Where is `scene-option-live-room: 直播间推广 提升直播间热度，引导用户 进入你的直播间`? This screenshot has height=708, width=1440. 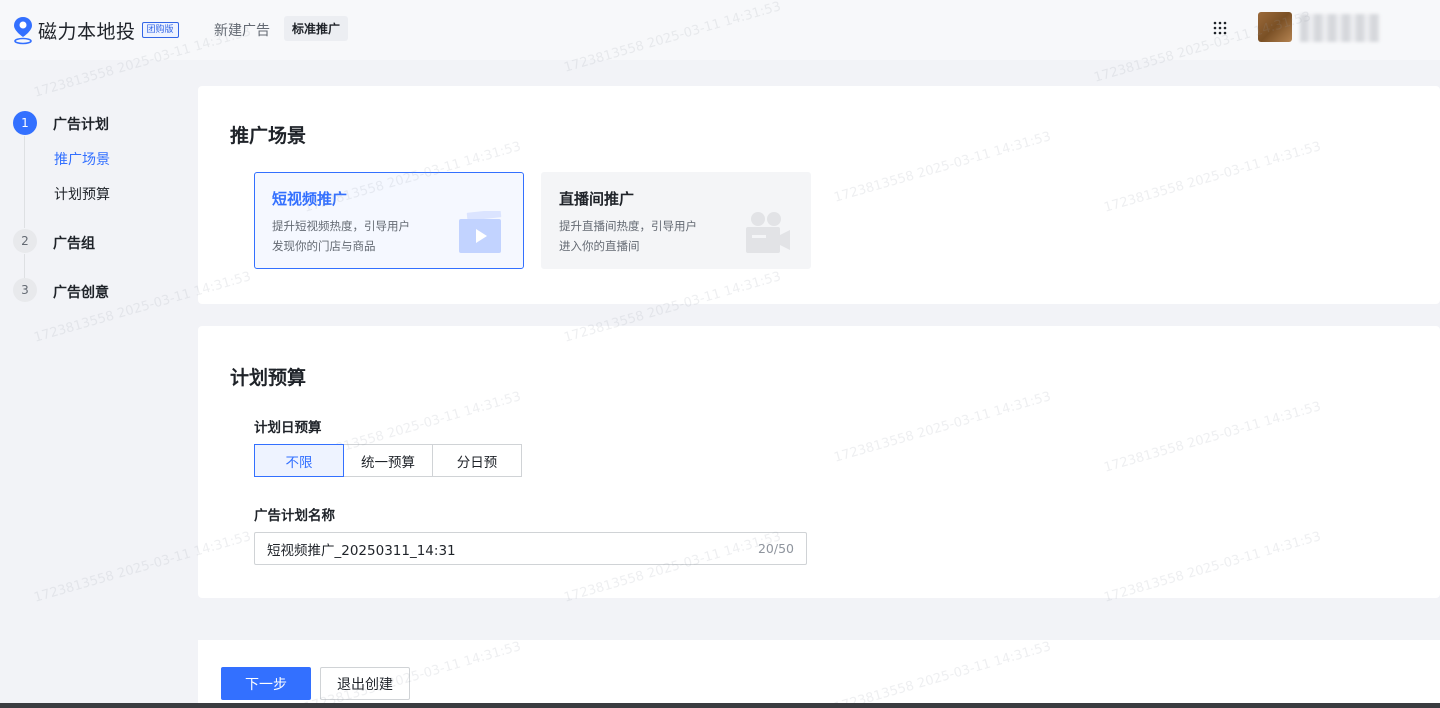
scene-option-live-room: 直播间推广 提升直播间热度，引导用户 进入你的直播间 is located at coordinates (676, 220).